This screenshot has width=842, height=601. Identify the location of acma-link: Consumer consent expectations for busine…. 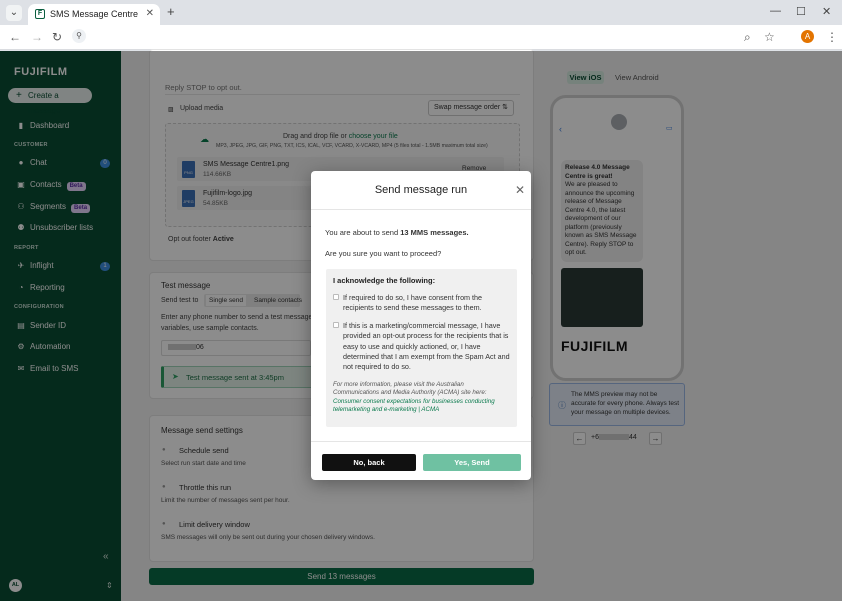
(414, 405).